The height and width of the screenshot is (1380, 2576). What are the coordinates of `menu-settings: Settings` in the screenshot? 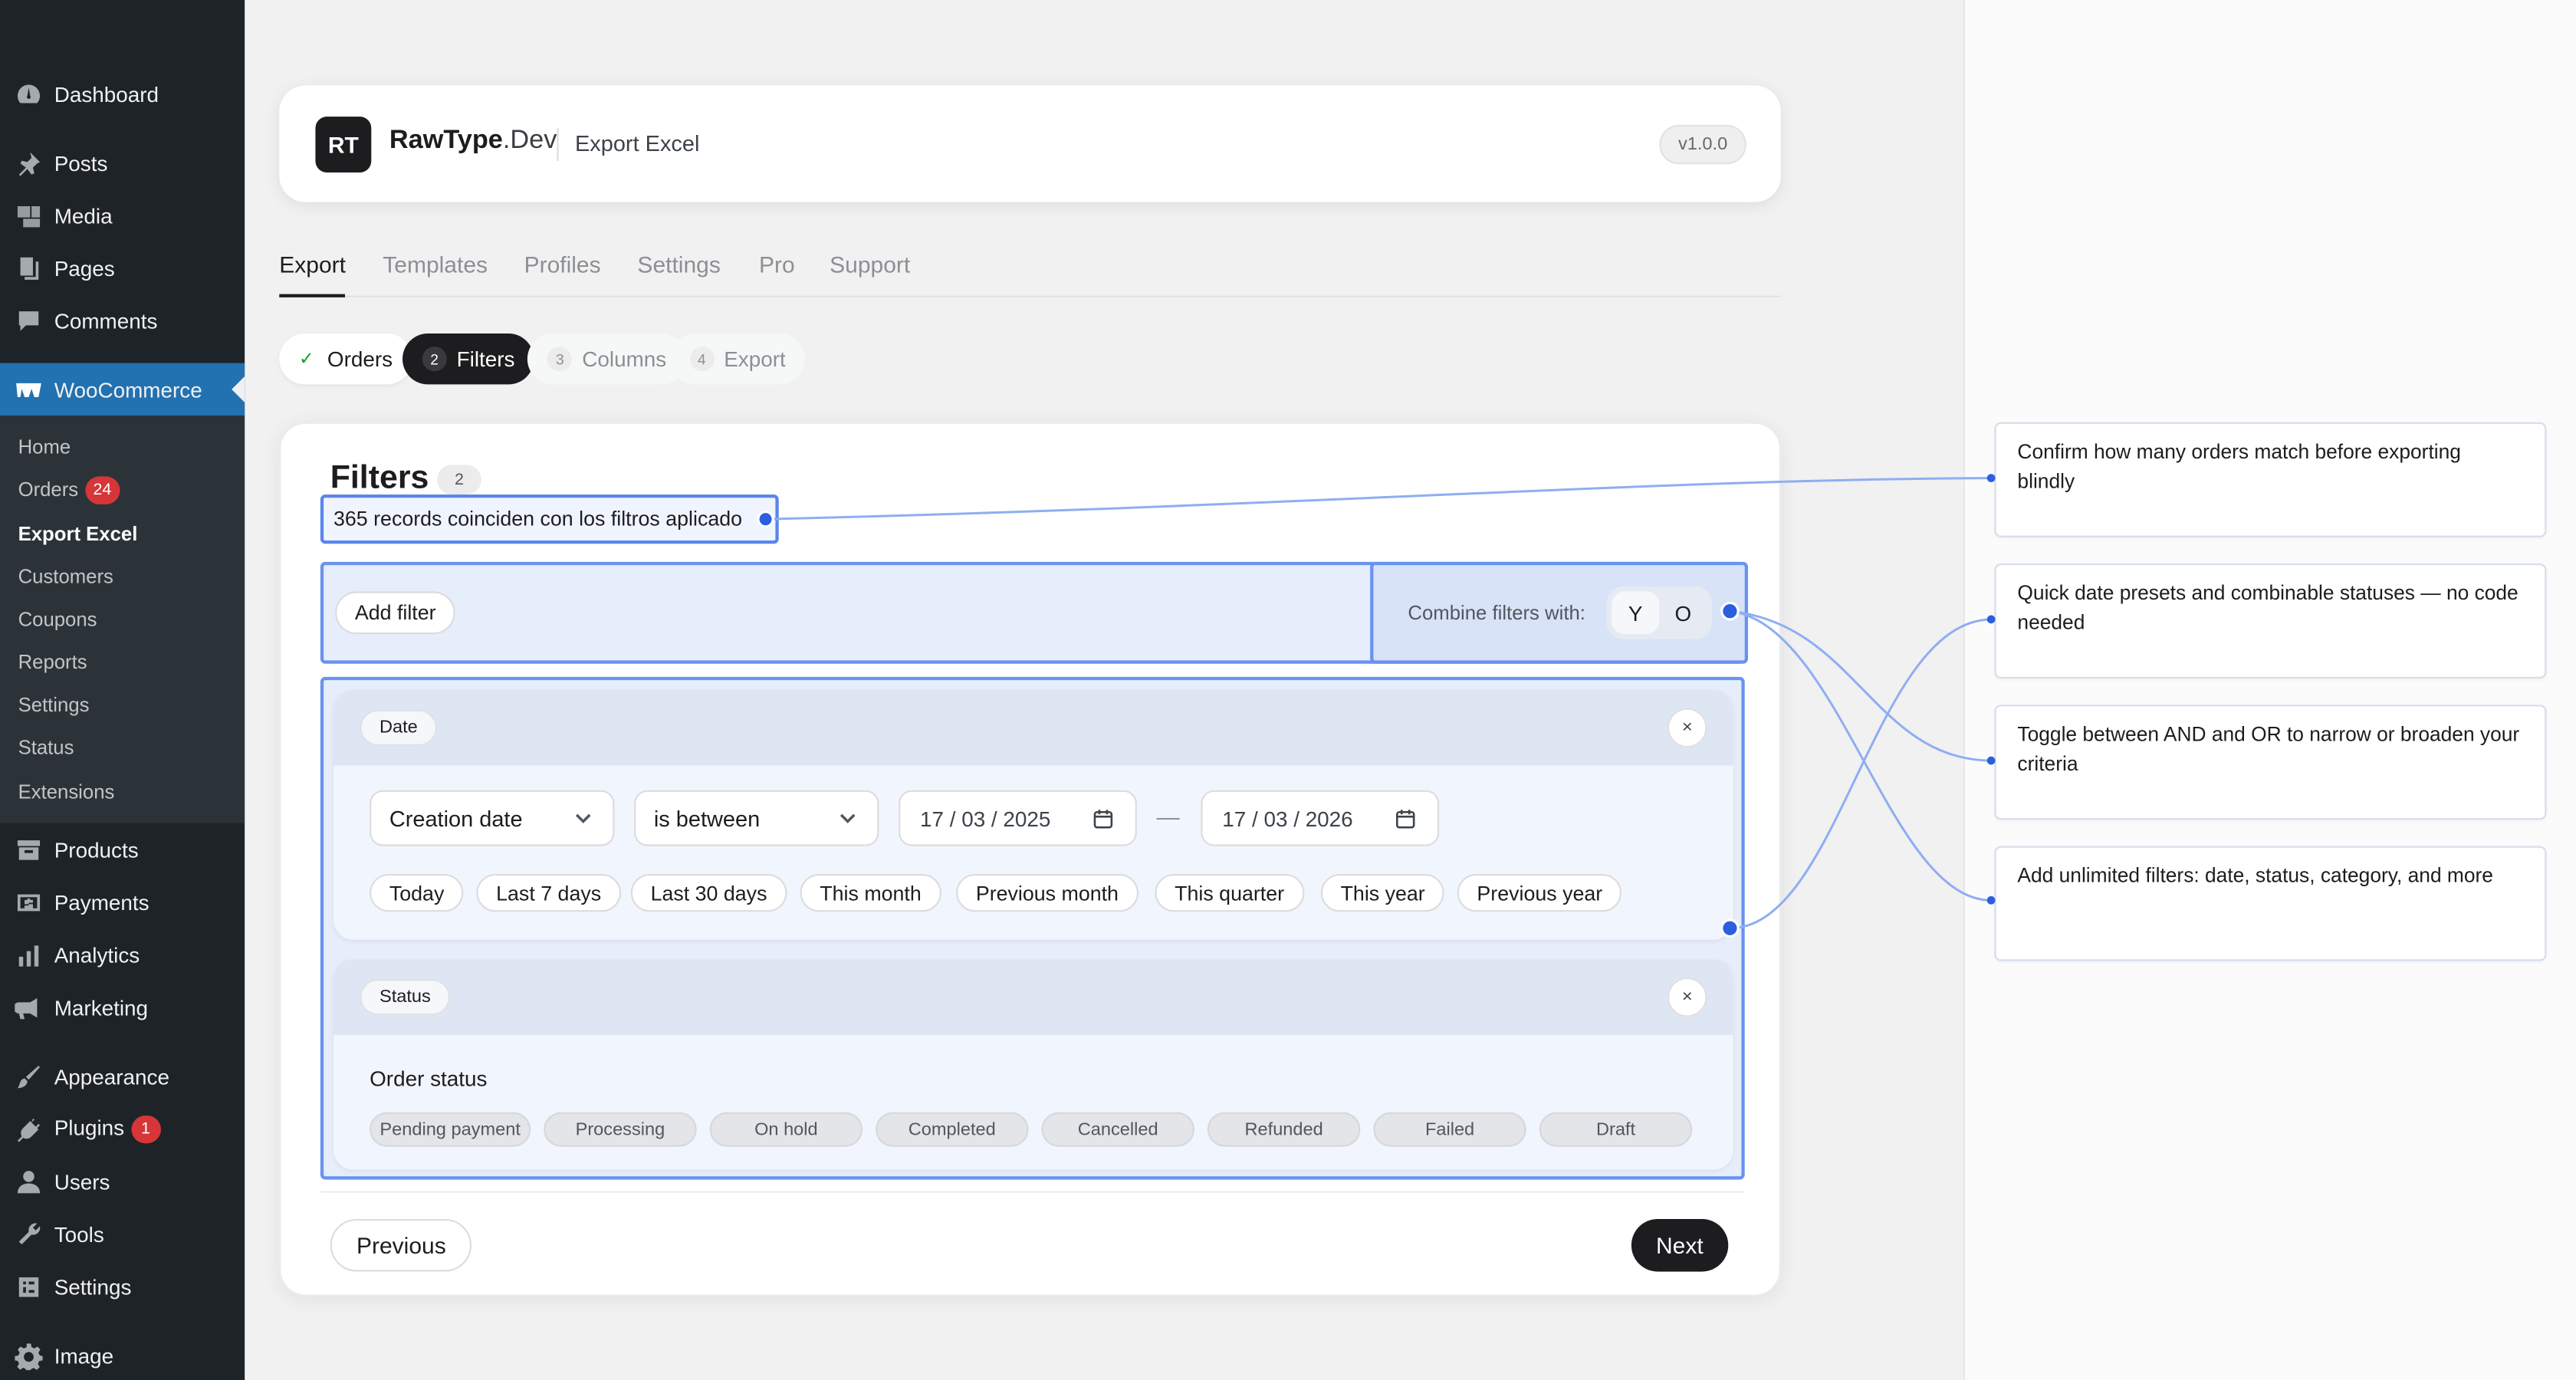 It's located at (123, 1286).